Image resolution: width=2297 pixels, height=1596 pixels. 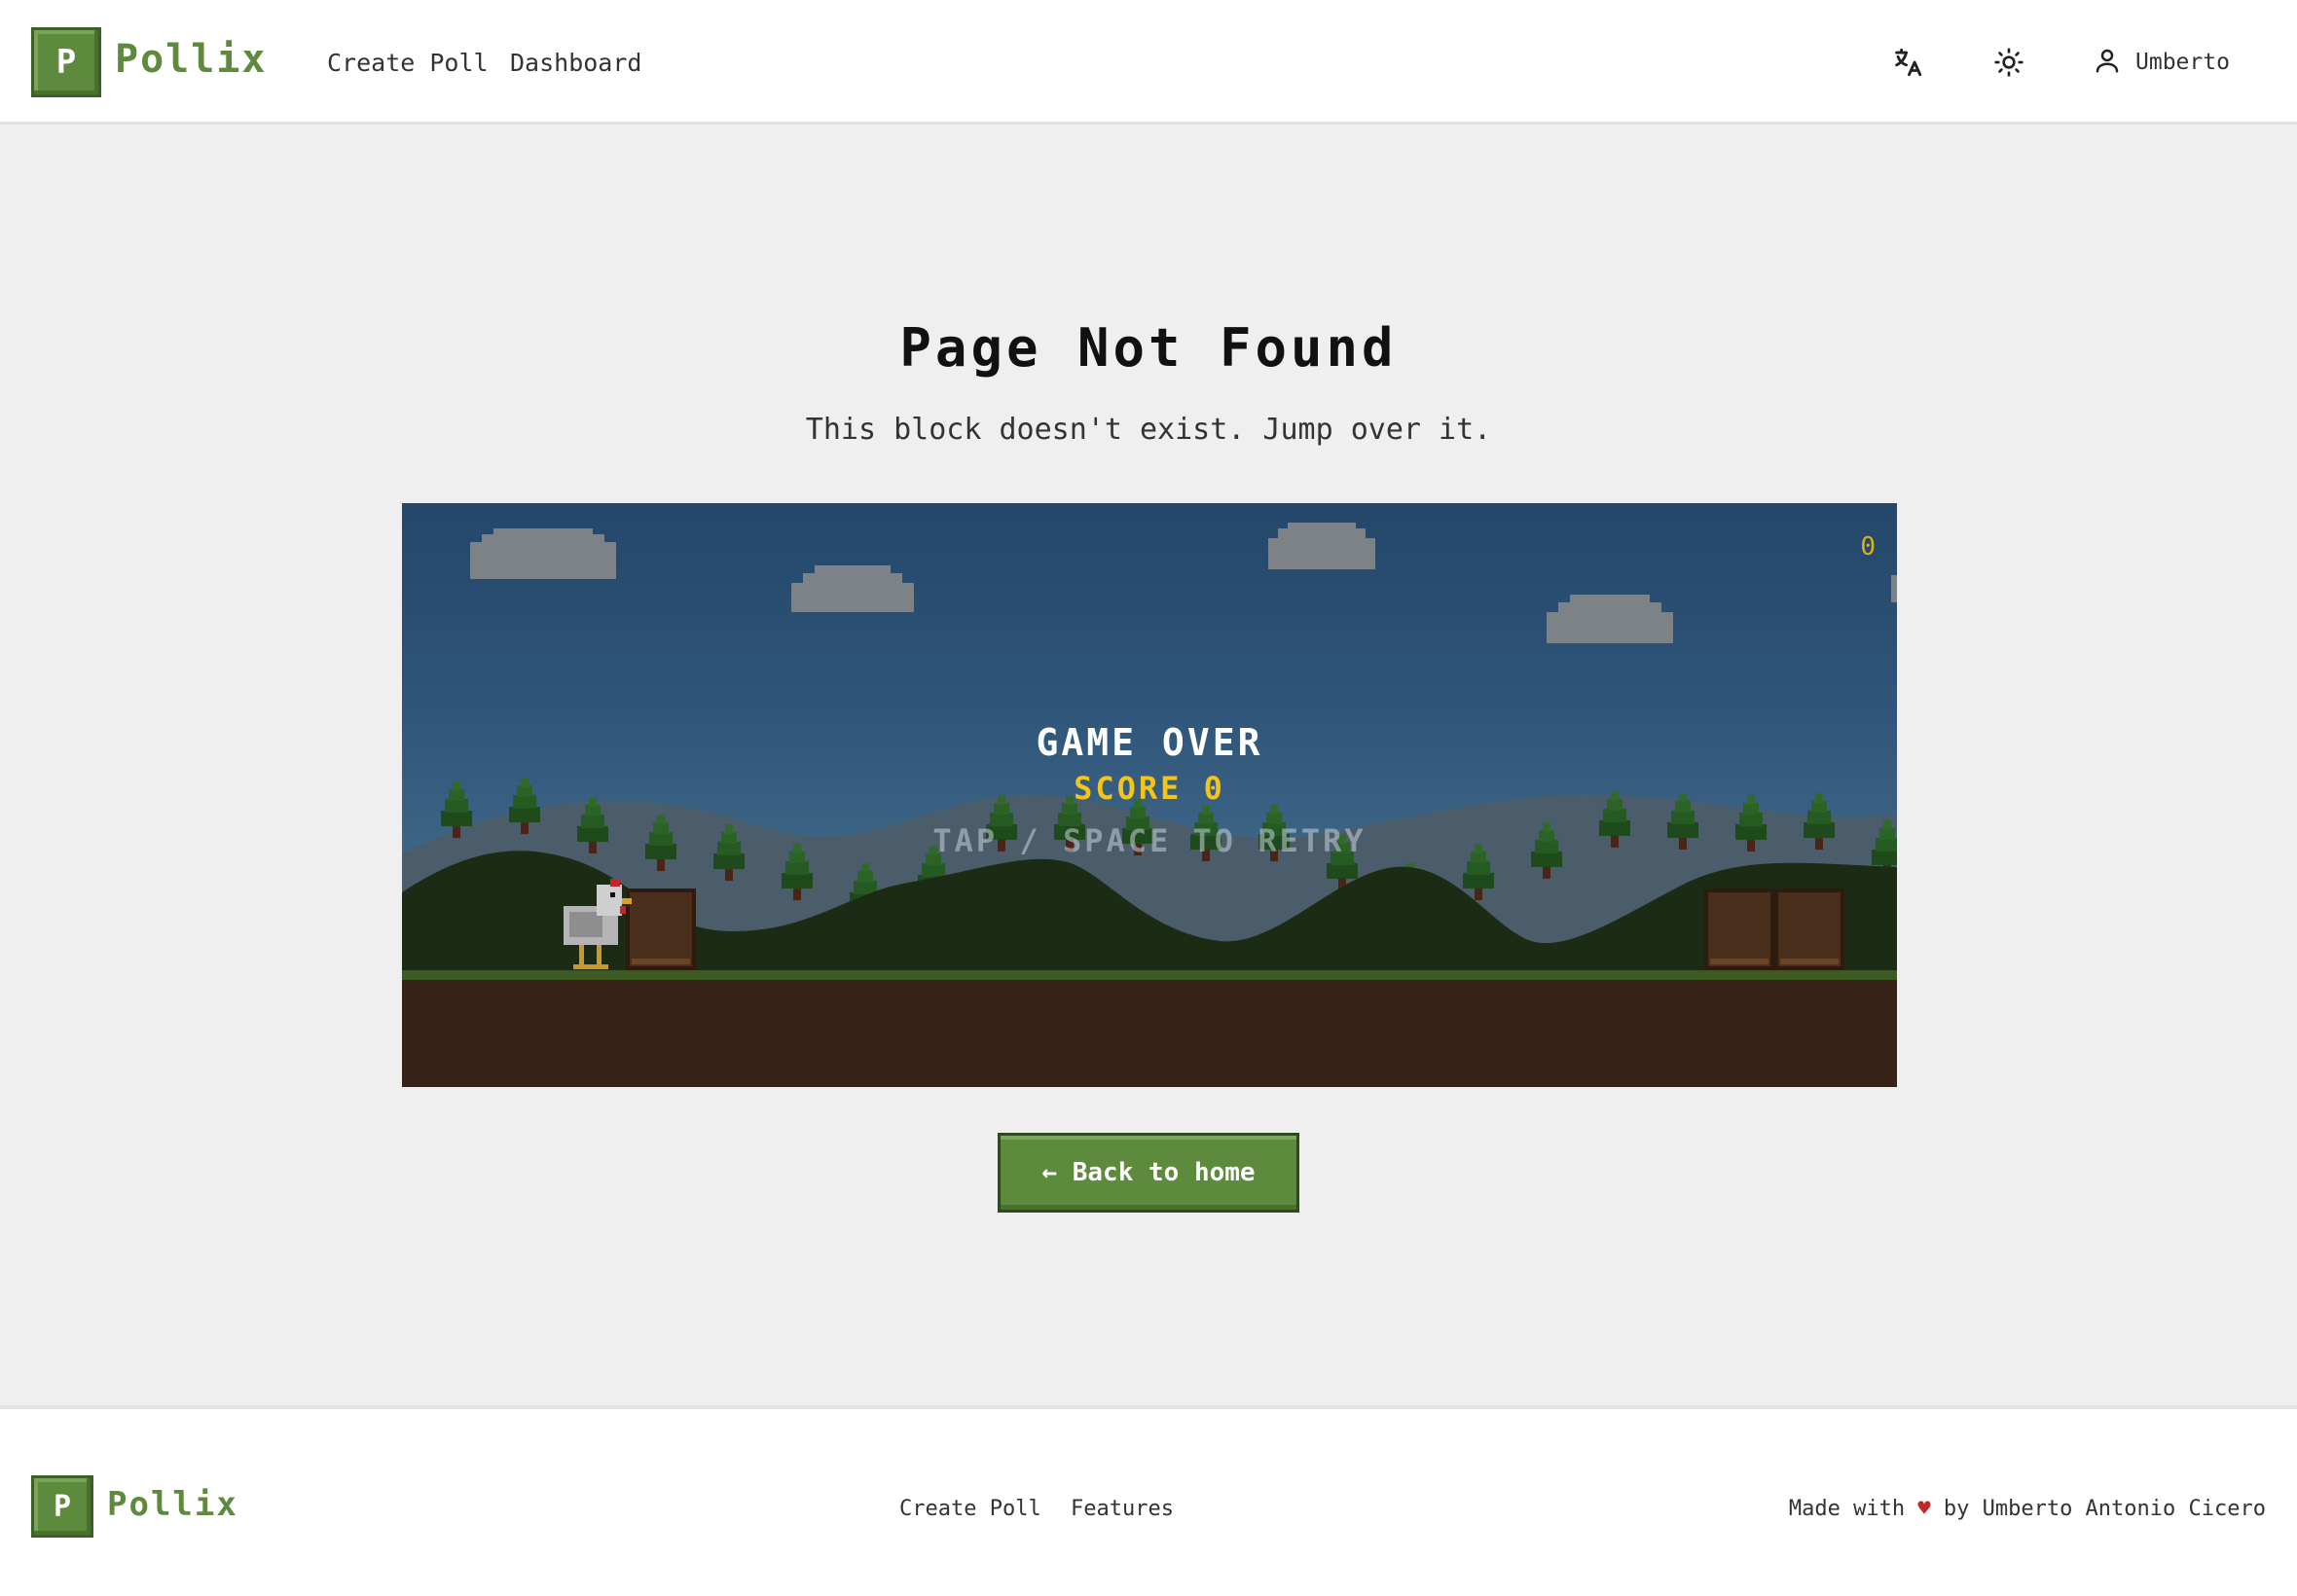 I want to click on logo-text: Pollix, so click(x=192, y=59).